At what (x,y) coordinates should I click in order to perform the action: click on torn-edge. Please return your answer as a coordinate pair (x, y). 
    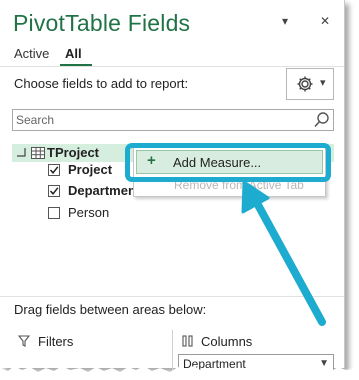
    Looking at the image, I should click on (179, 373).